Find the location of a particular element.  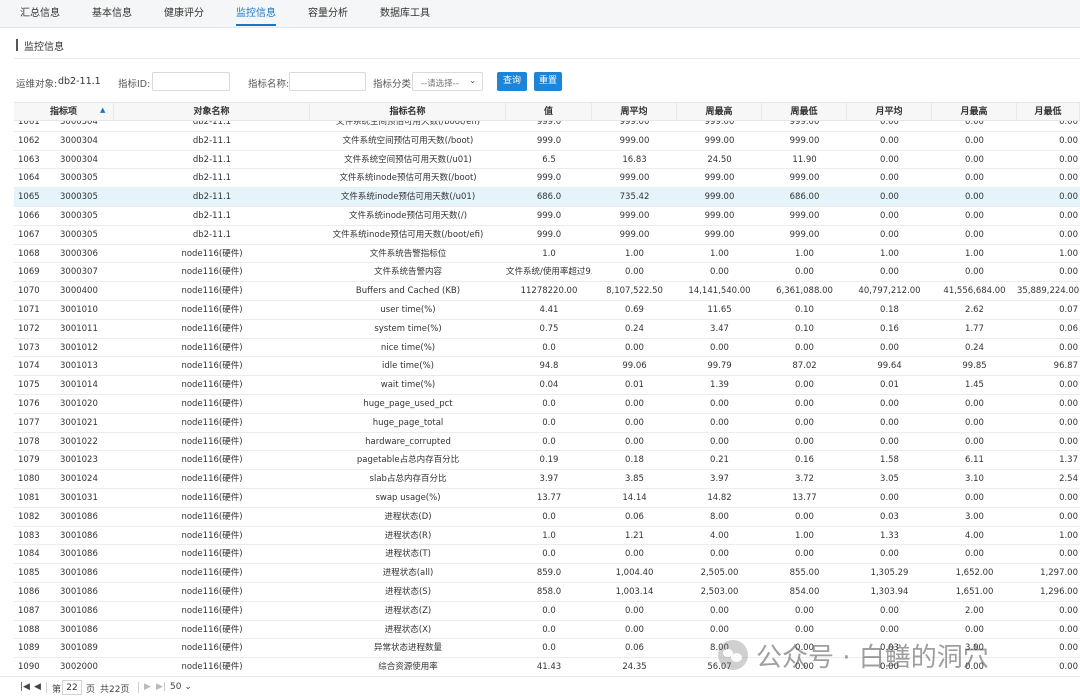

table-cell: 进程状态(R) is located at coordinates (408, 535).